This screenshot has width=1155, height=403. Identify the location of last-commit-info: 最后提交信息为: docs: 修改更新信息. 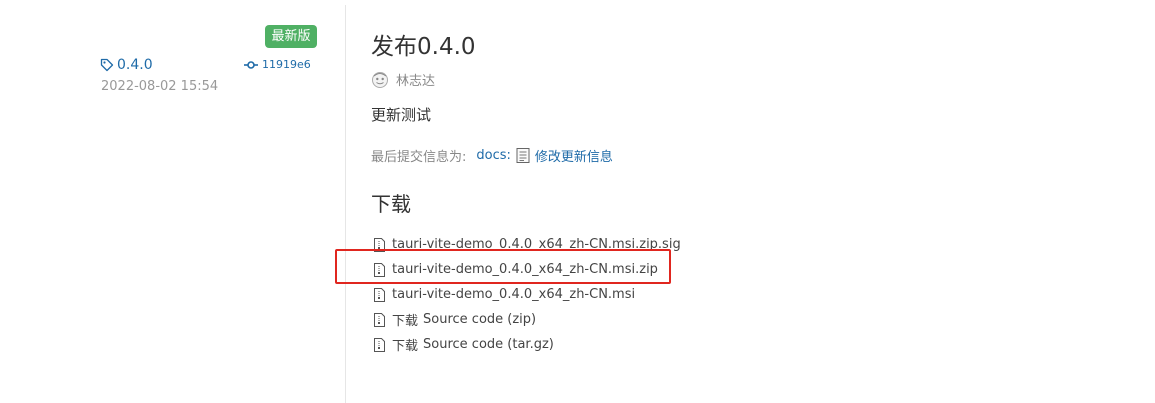
(492, 155).